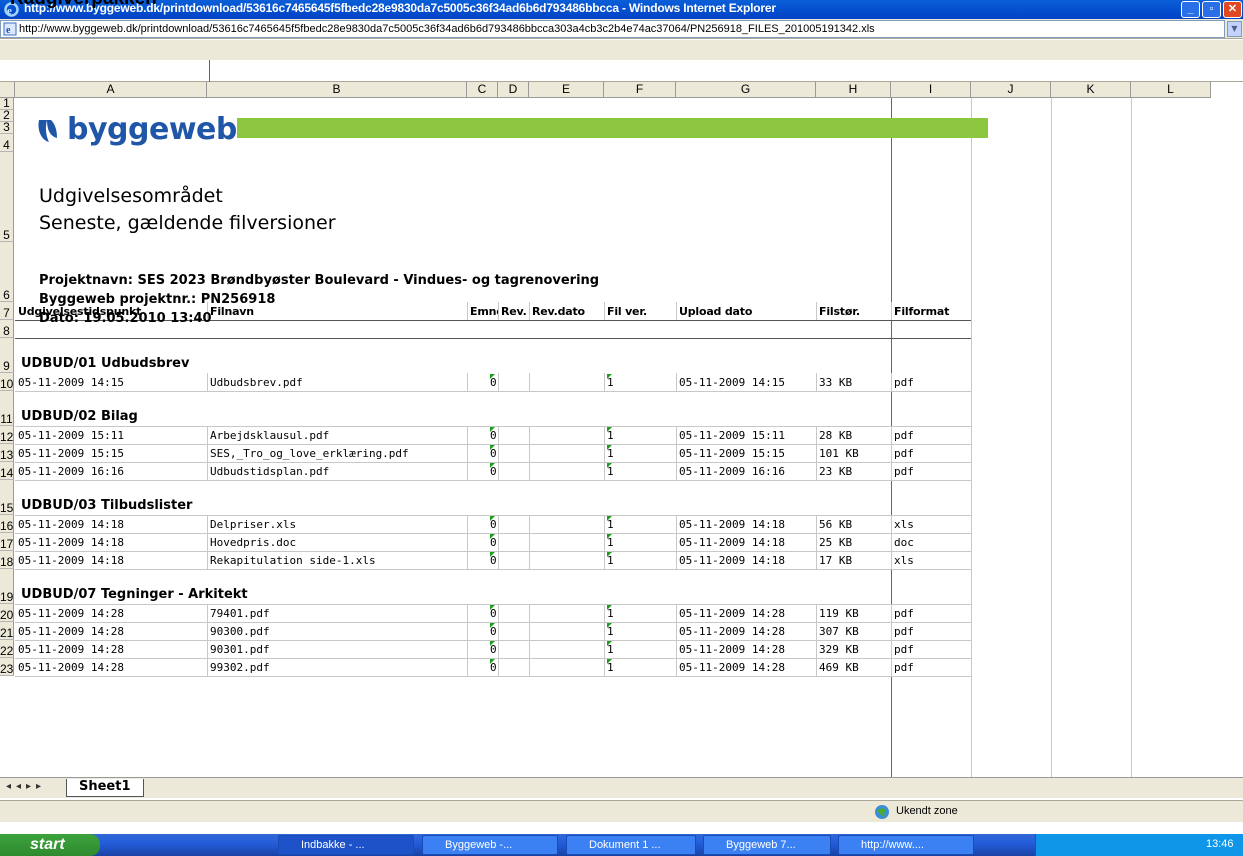  I want to click on table-cell: 329 KB, so click(839, 649).